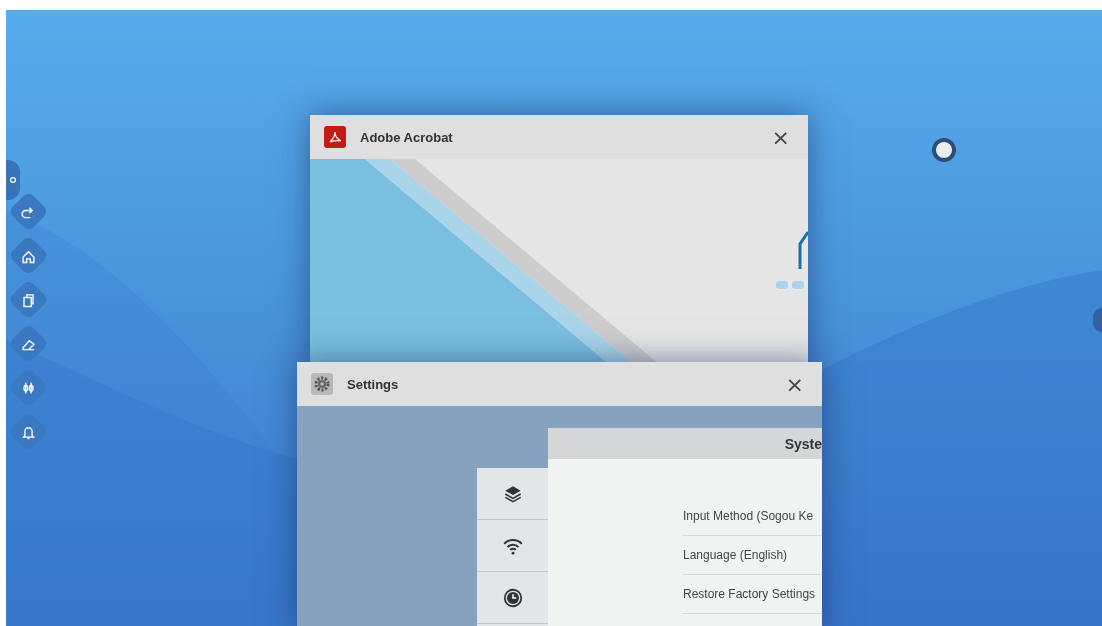 The image size is (1102, 626). I want to click on panel-title: Syste, so click(803, 443).